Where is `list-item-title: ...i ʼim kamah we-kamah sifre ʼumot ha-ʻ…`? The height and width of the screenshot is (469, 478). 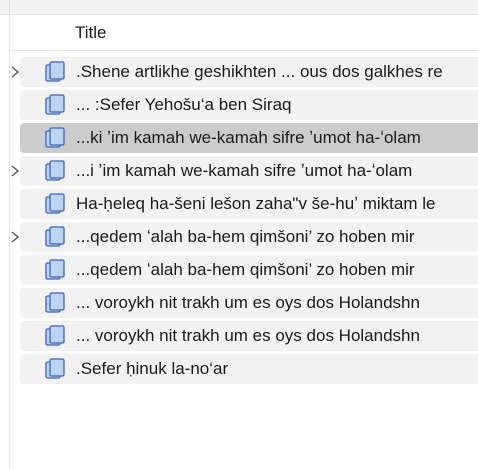 list-item-title: ...i ʼim kamah we-kamah sifre ʼumot ha-ʻ… is located at coordinates (244, 170).